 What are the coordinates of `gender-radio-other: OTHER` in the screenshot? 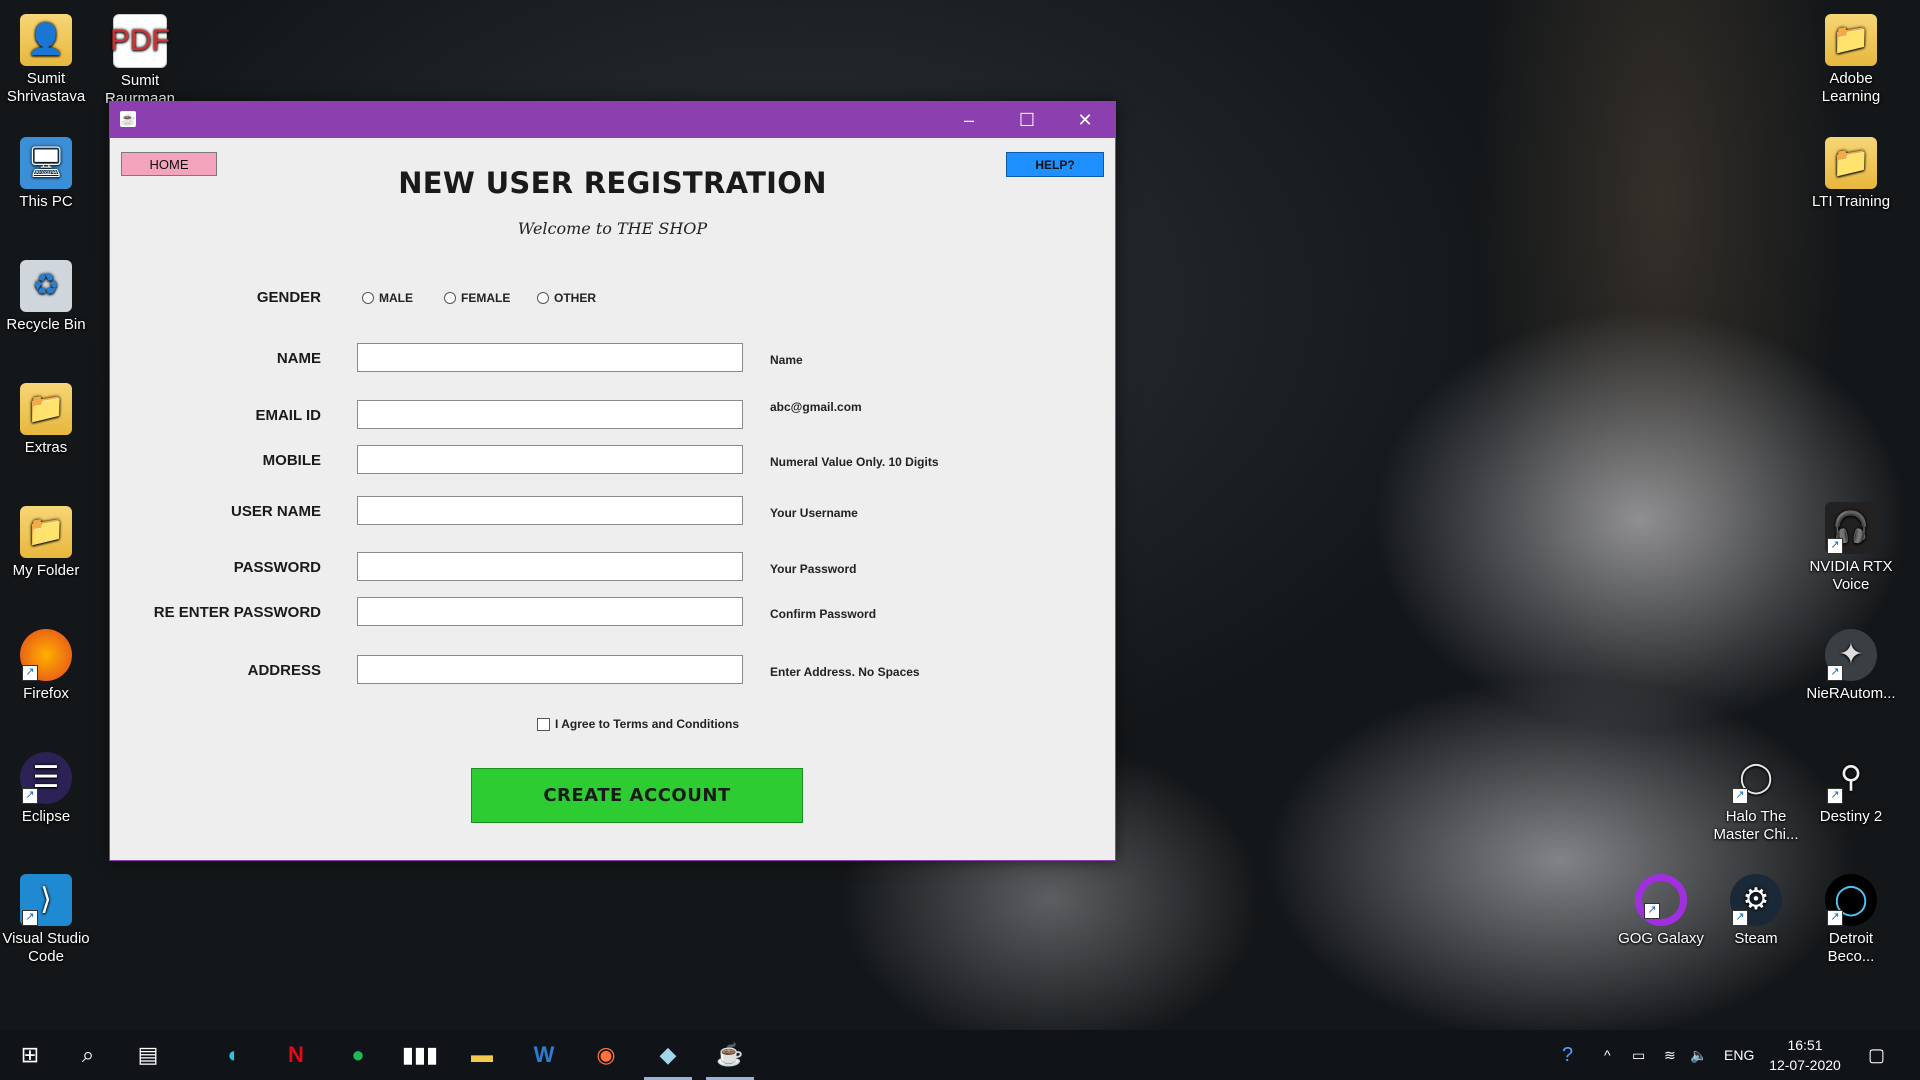 It's located at (566, 298).